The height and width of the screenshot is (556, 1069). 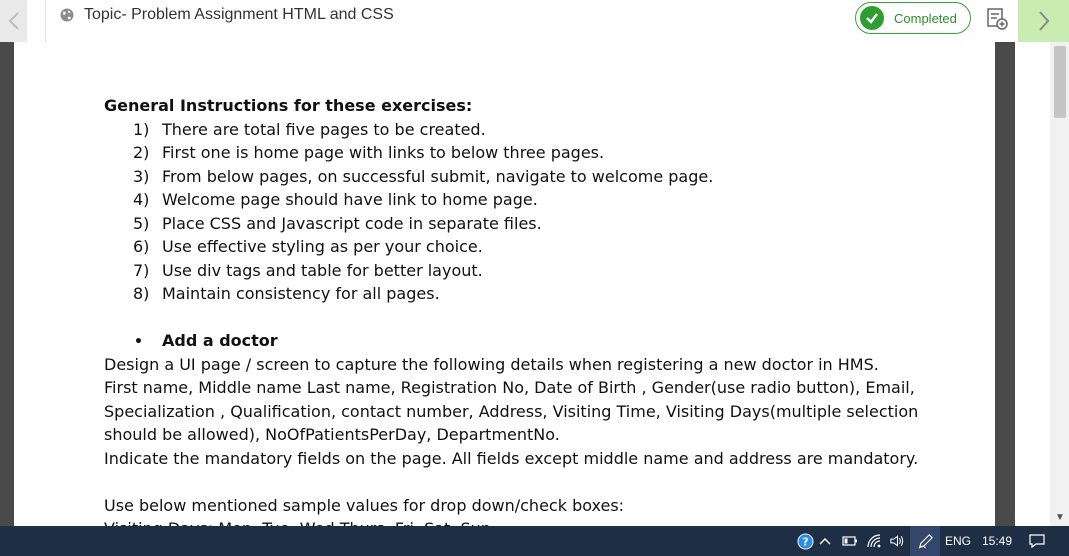 What do you see at coordinates (925, 18) in the screenshot?
I see `status-label: Completed` at bounding box center [925, 18].